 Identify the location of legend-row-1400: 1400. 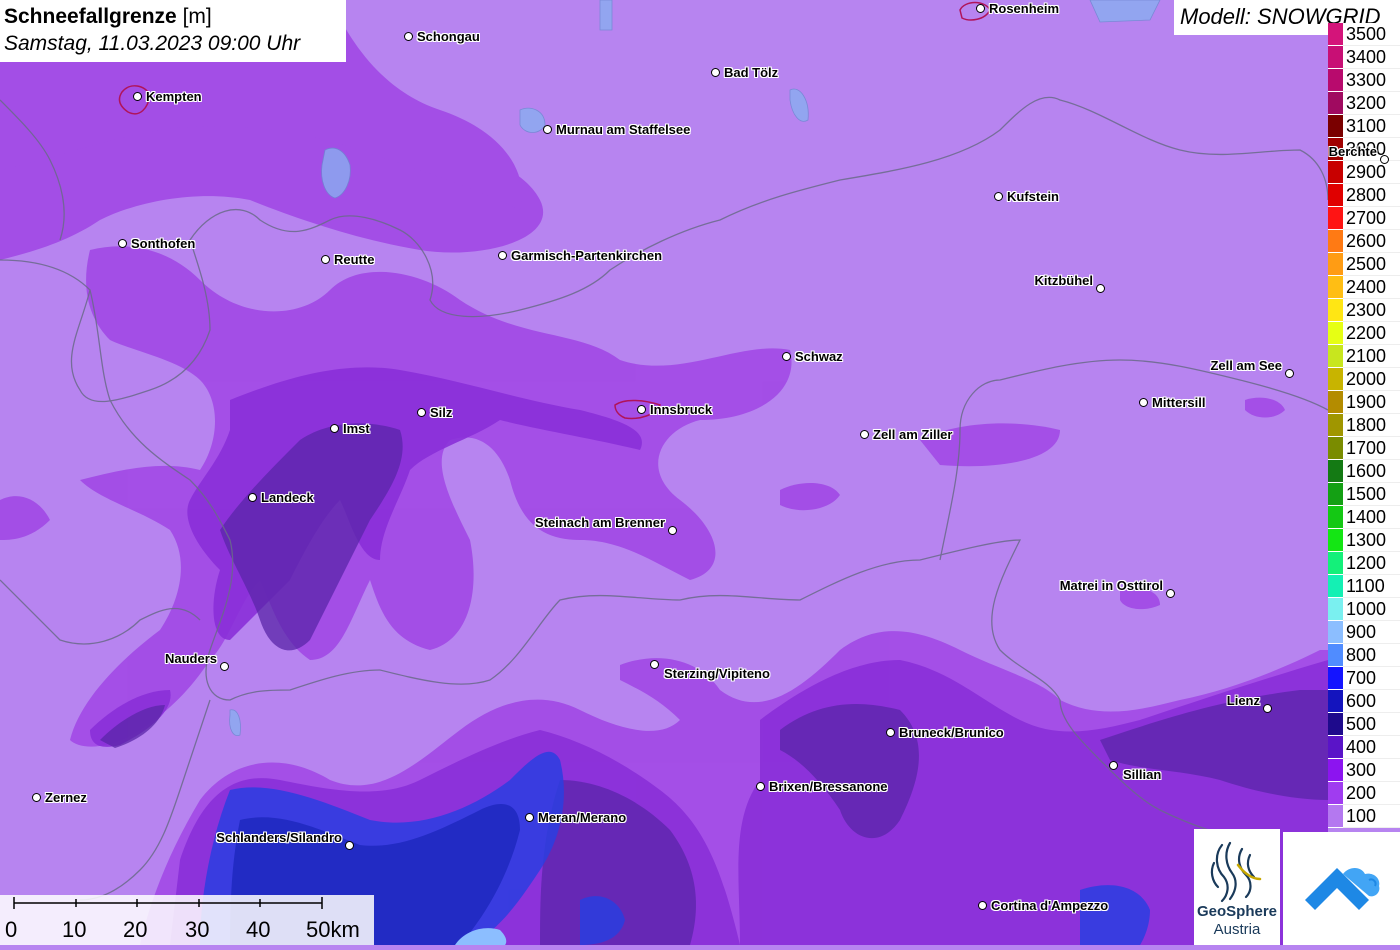
(1364, 517).